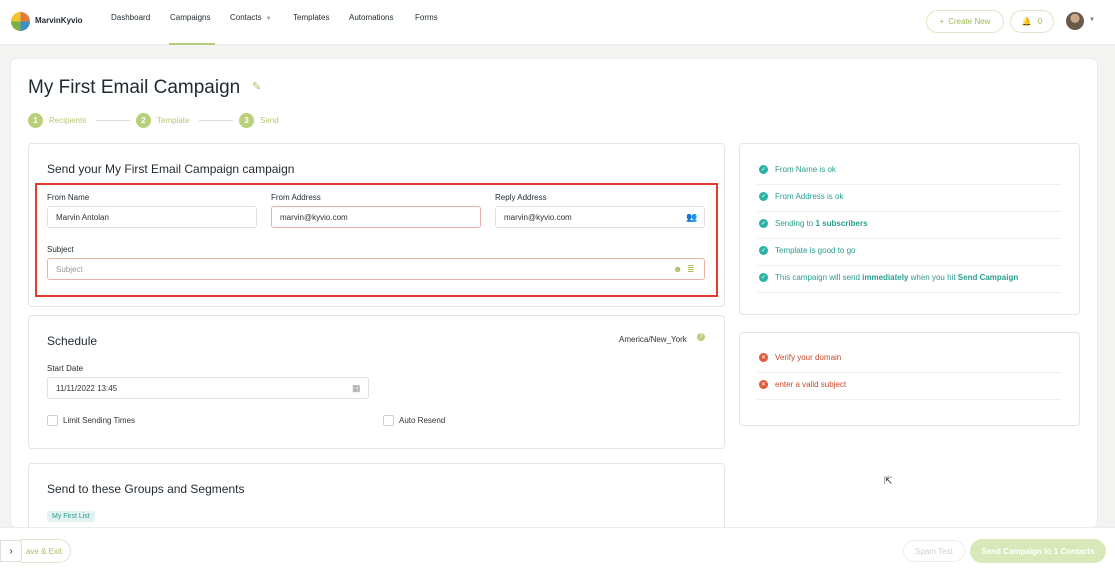  I want to click on step-1-label: Recipients, so click(67, 120).